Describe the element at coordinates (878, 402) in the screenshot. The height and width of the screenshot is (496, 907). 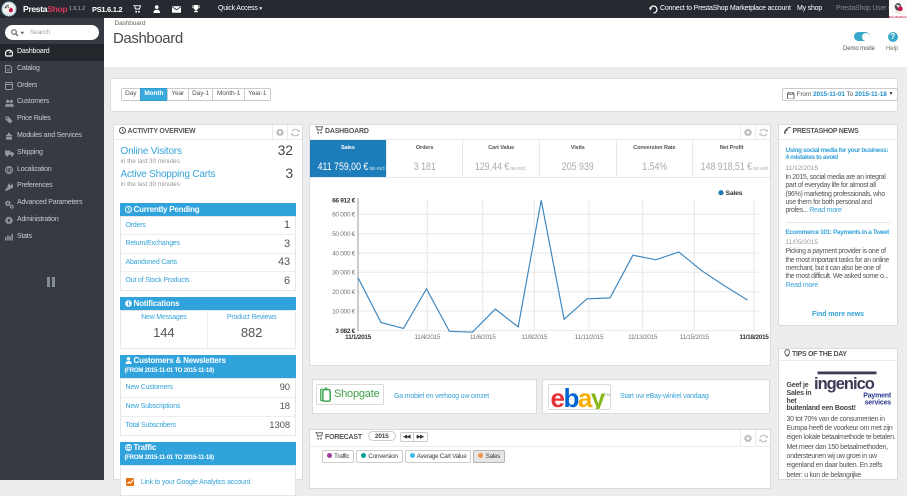
I see `svg-text: services` at that location.